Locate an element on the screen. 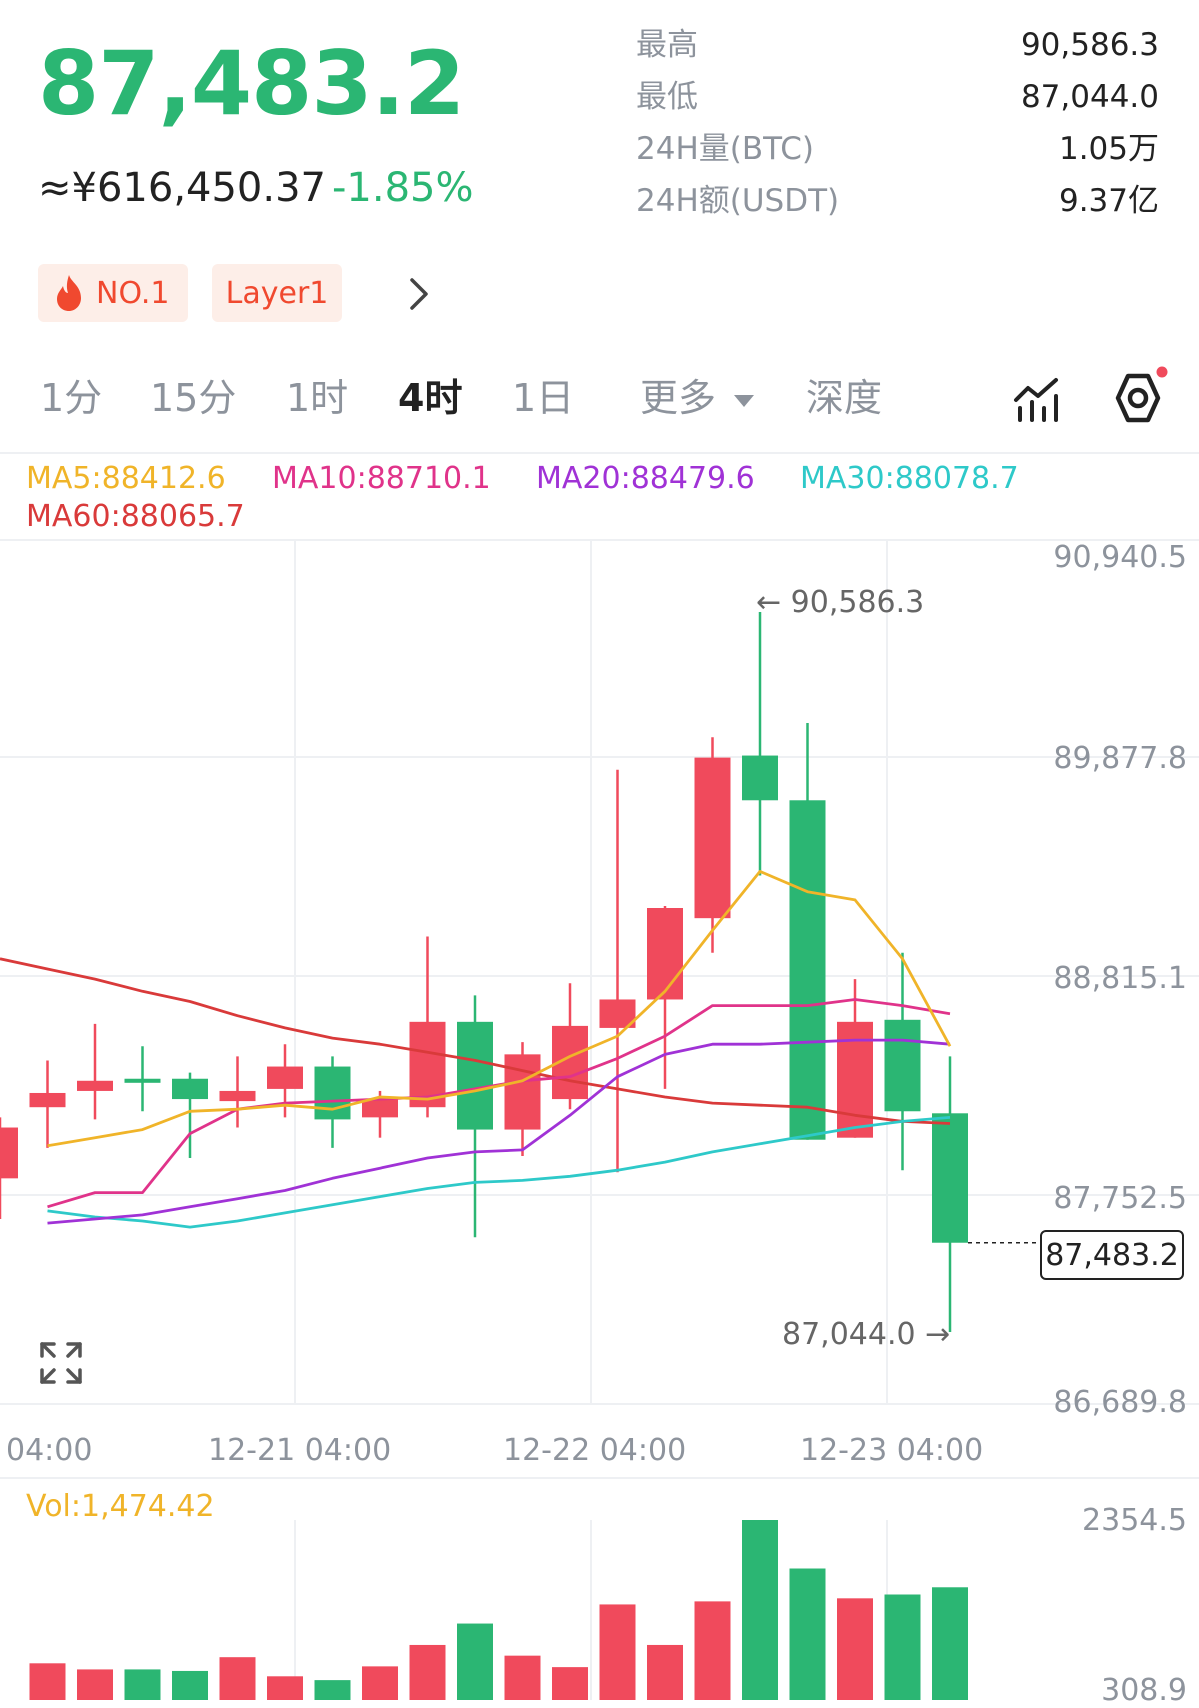  volume-label: Vol:1,474.42 is located at coordinates (120, 1506).